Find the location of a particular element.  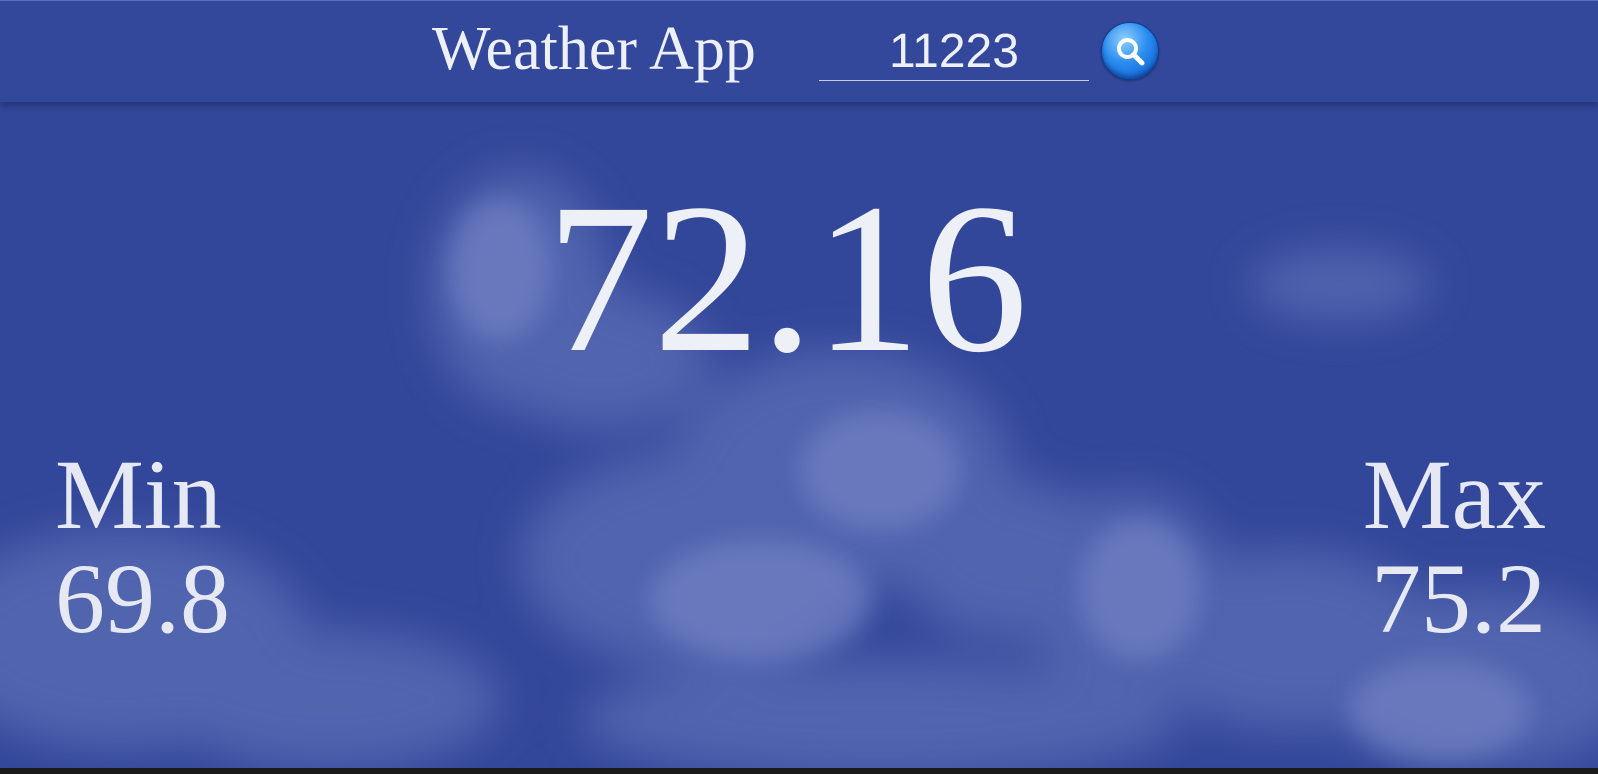

min-label: Min is located at coordinates (138, 494).